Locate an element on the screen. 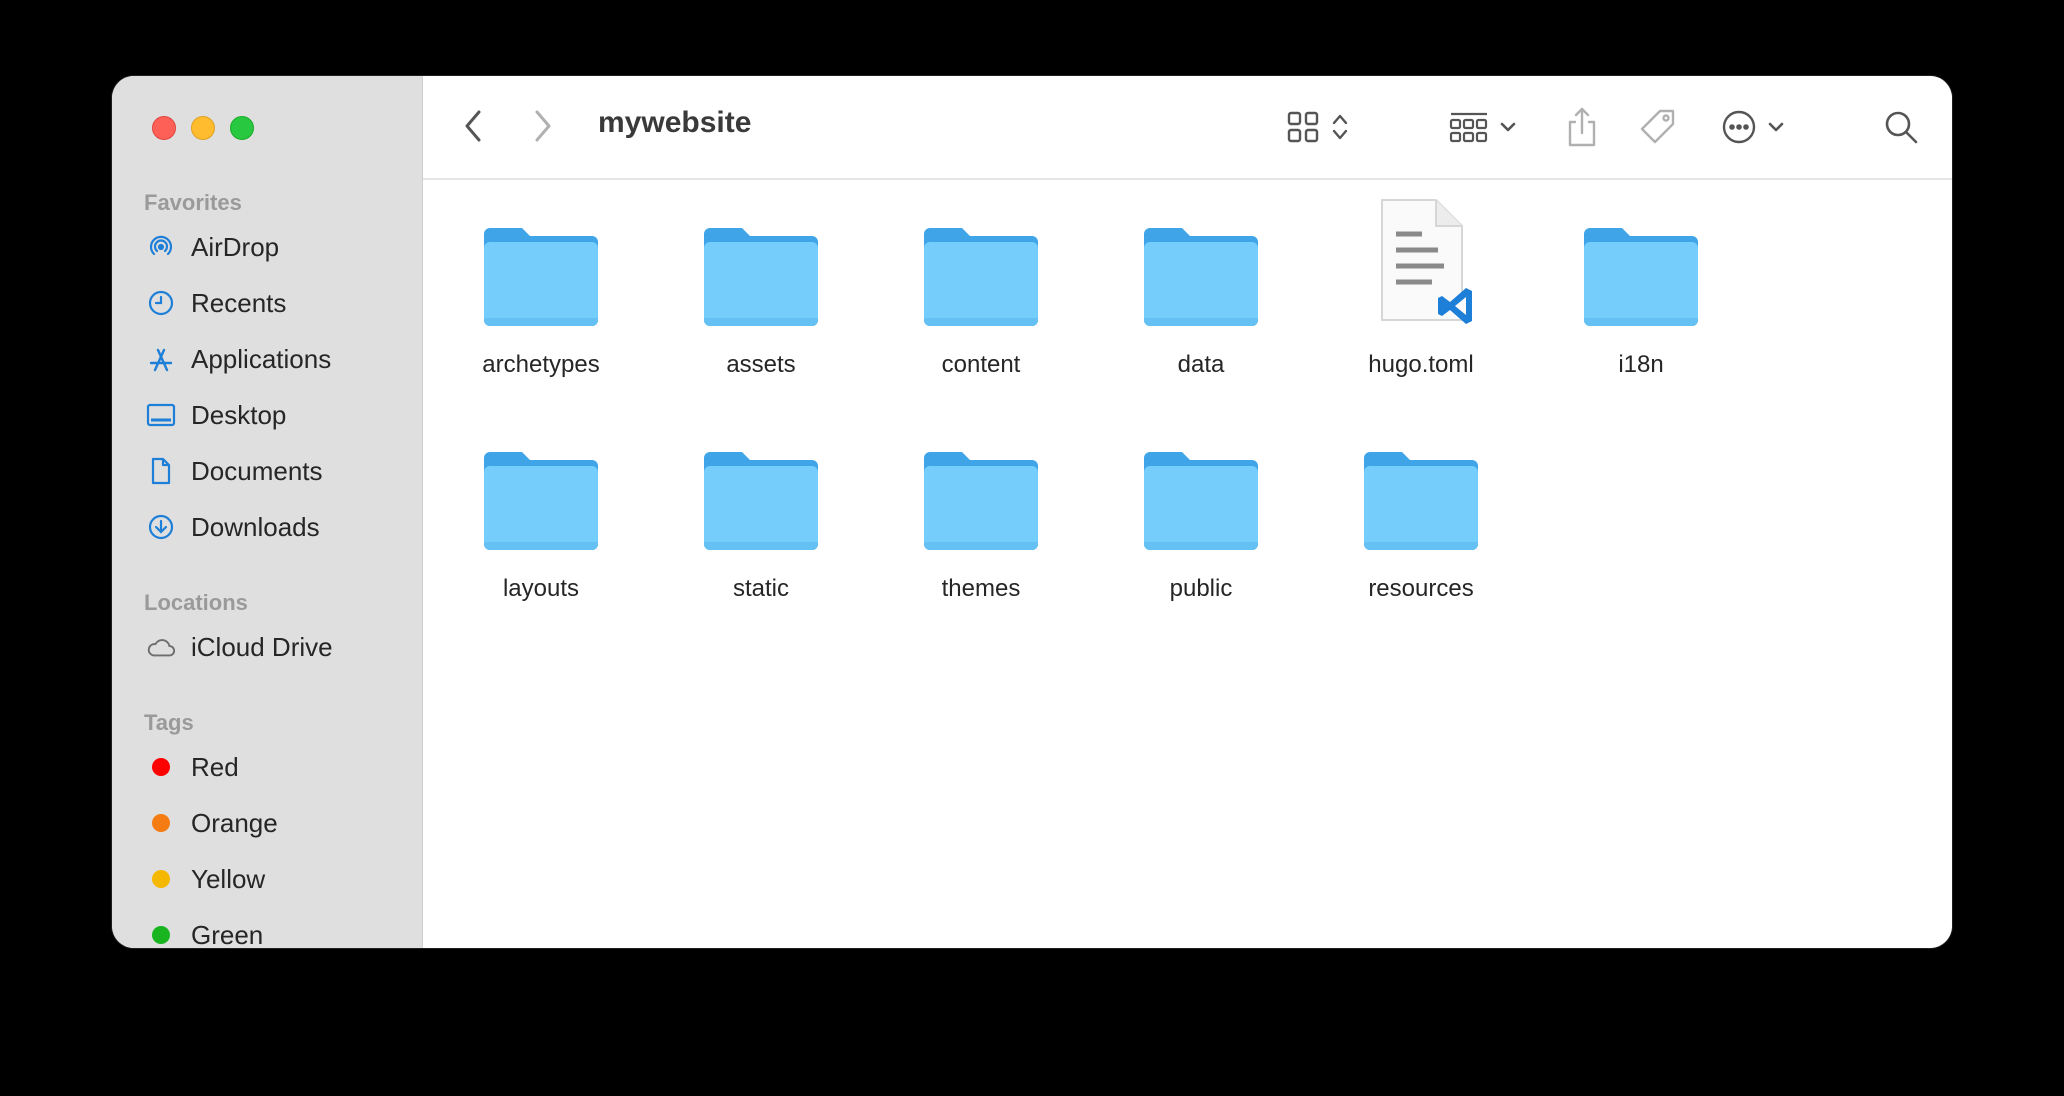 This screenshot has width=2064, height=1096. close-window-button is located at coordinates (164, 128).